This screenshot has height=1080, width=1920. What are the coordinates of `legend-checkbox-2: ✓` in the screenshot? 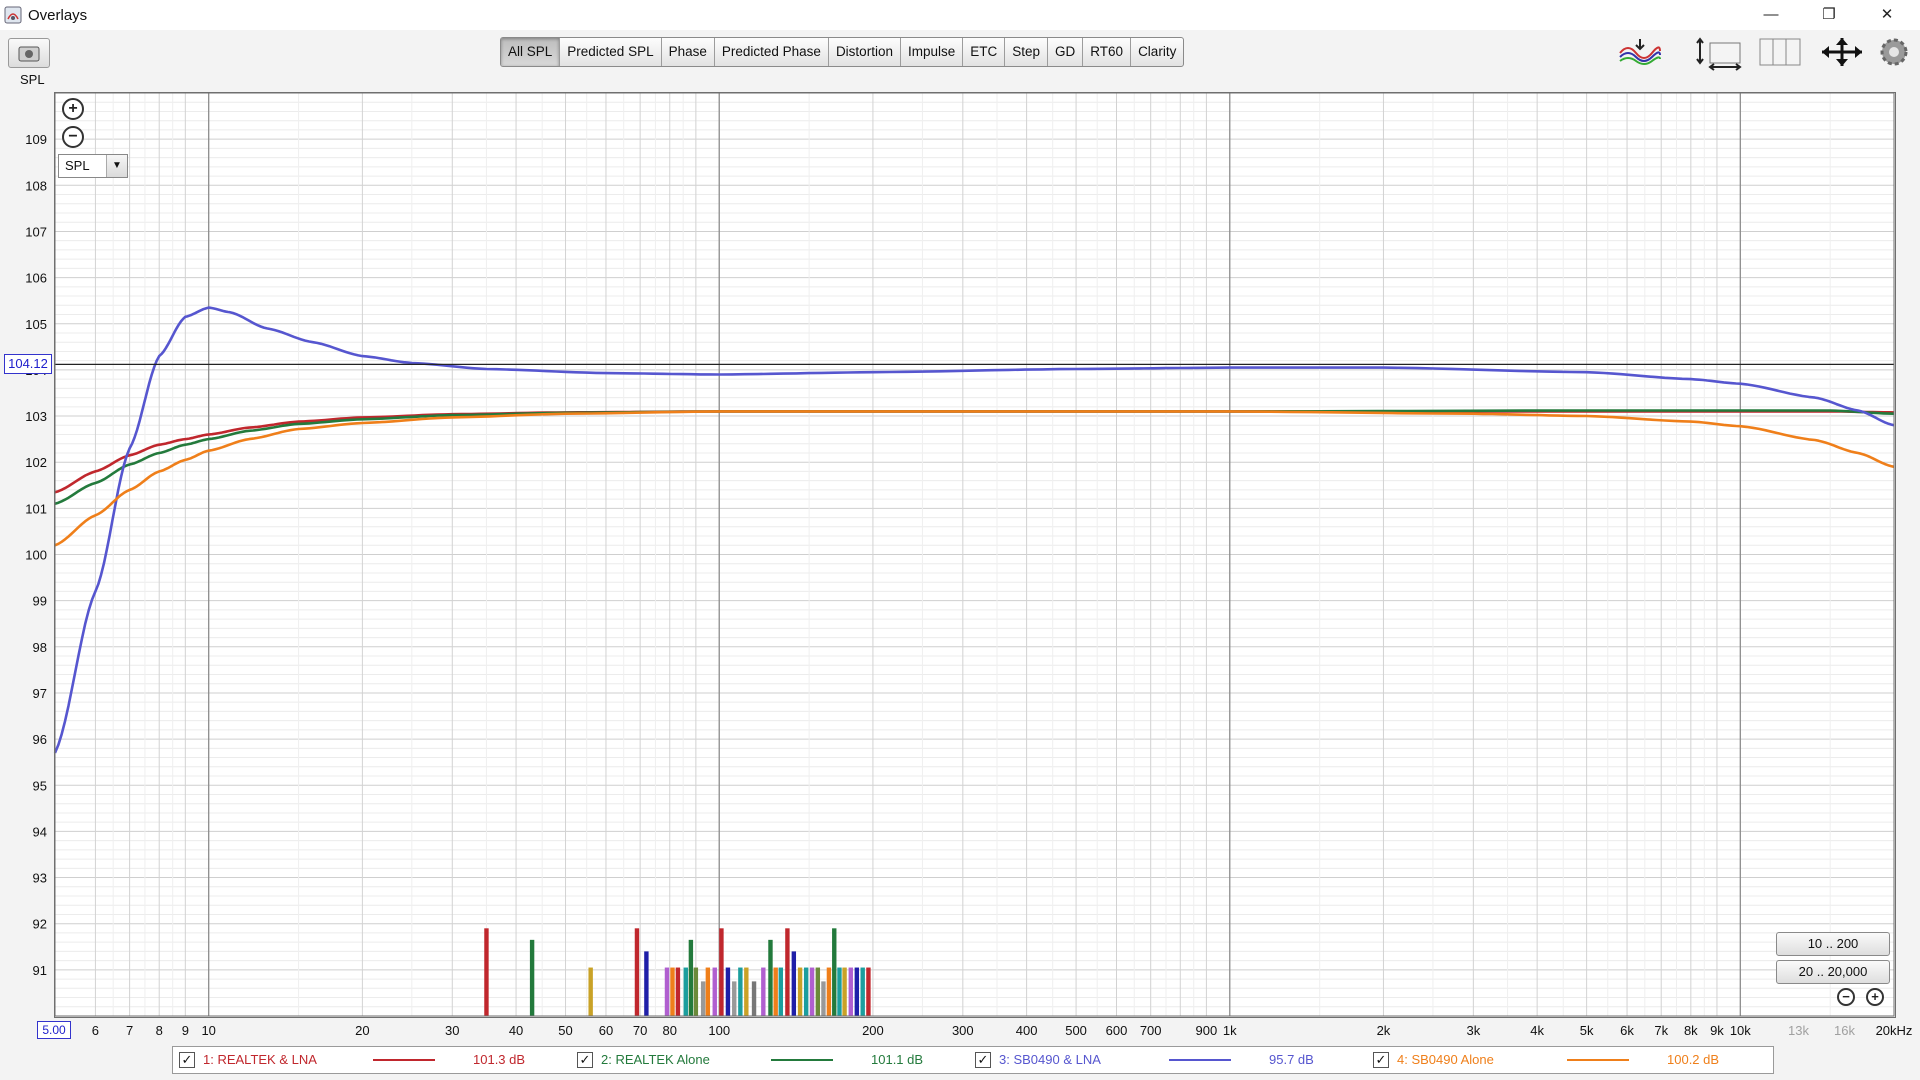 It's located at (585, 1060).